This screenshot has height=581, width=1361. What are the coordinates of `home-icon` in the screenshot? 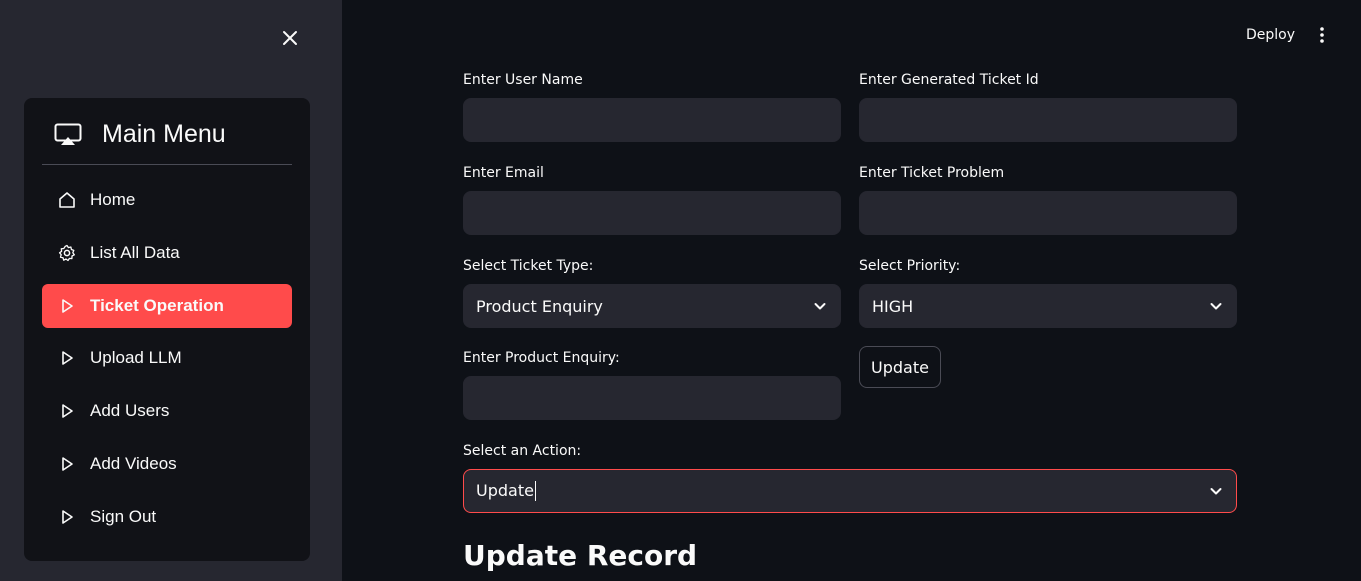 It's located at (67, 200).